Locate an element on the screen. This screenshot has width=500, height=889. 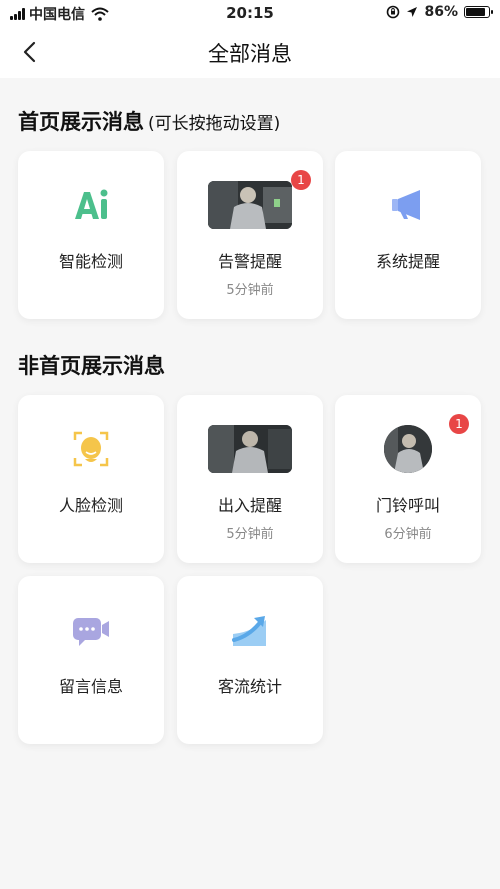
status-bar-right: 86% is located at coordinates (439, 12).